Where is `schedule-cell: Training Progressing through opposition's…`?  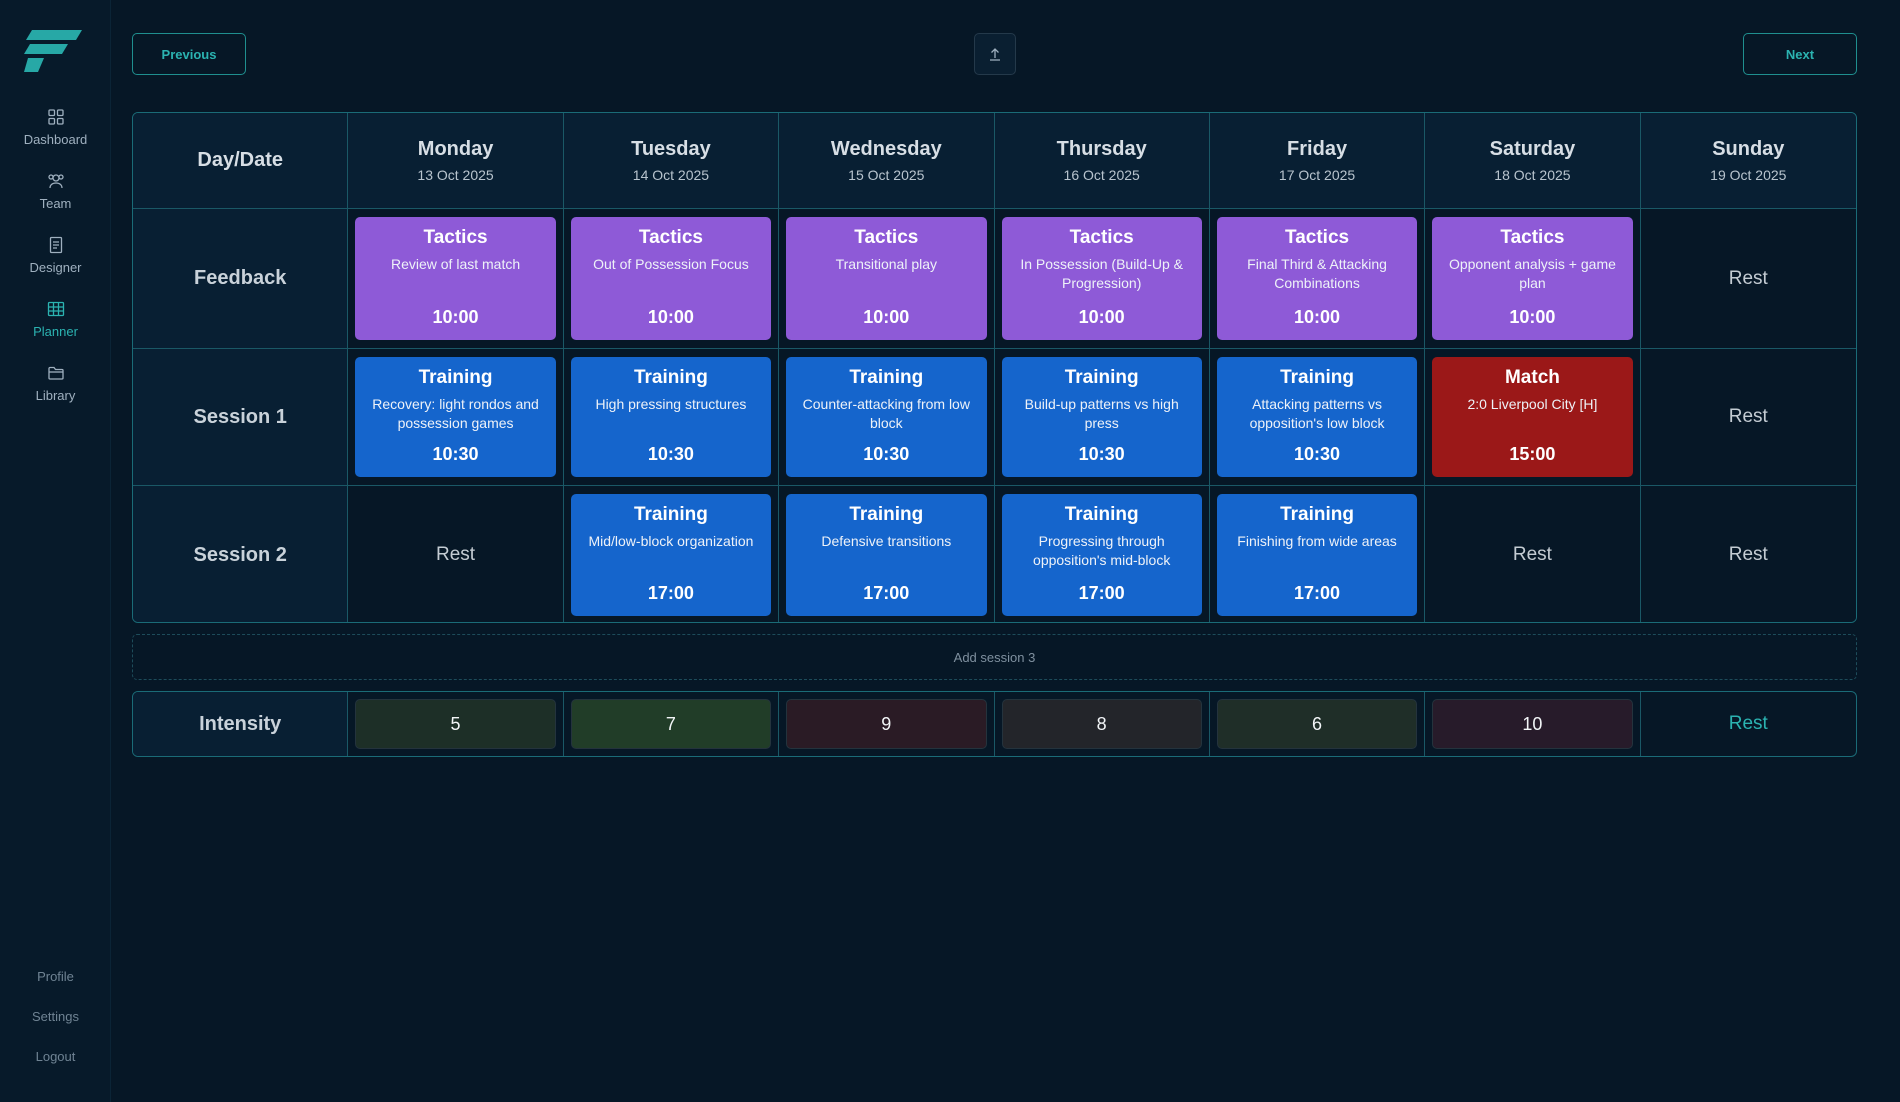
schedule-cell: Training Progressing through opposition's… is located at coordinates (1102, 554).